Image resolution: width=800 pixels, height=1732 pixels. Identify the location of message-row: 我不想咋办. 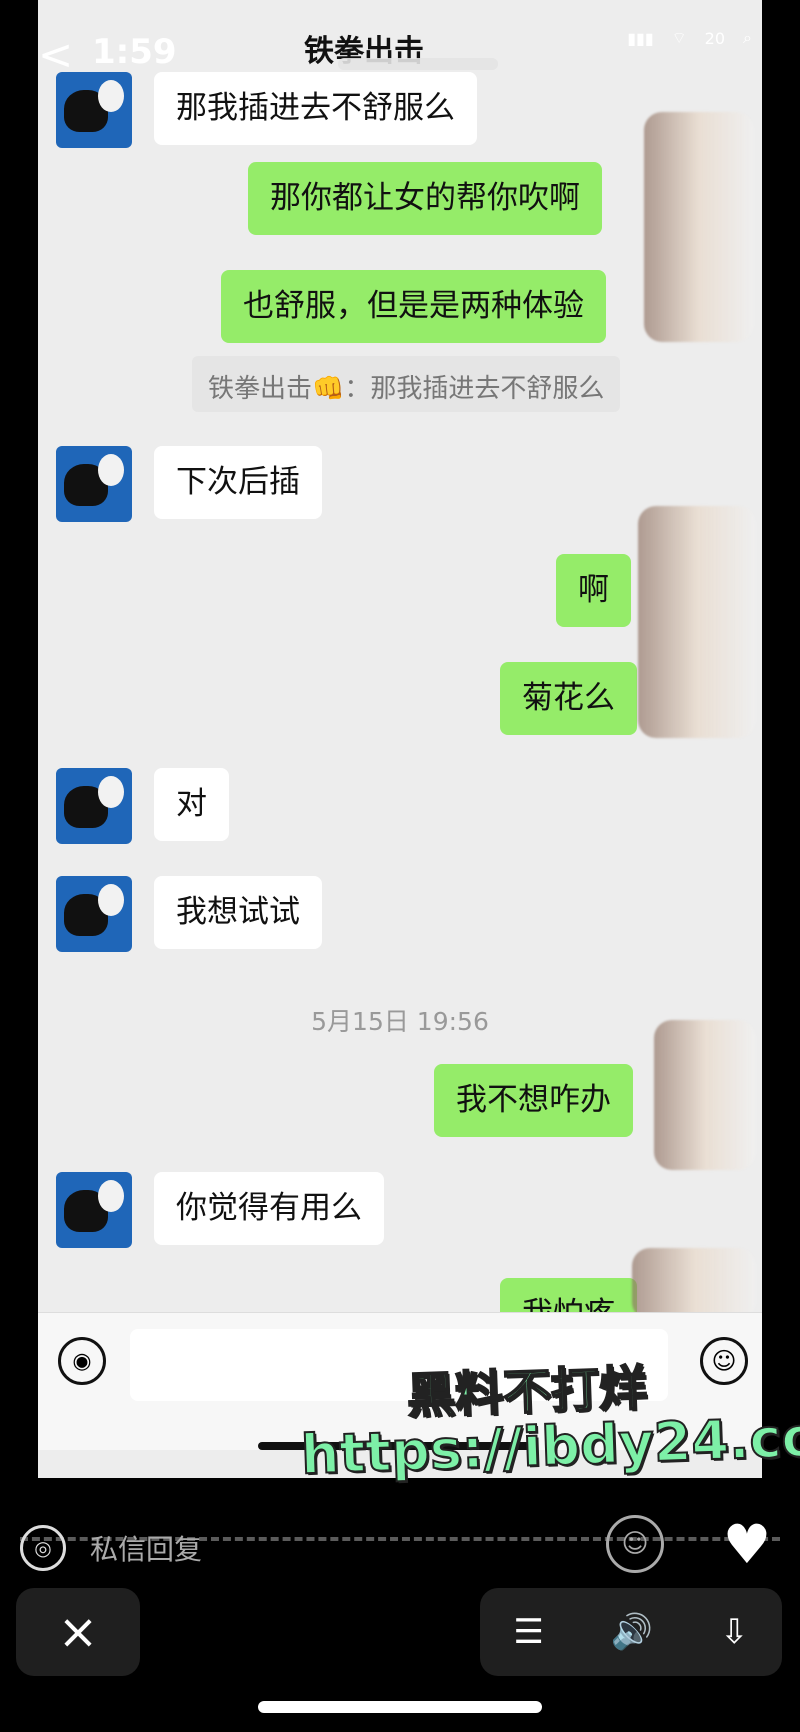
(533, 1101).